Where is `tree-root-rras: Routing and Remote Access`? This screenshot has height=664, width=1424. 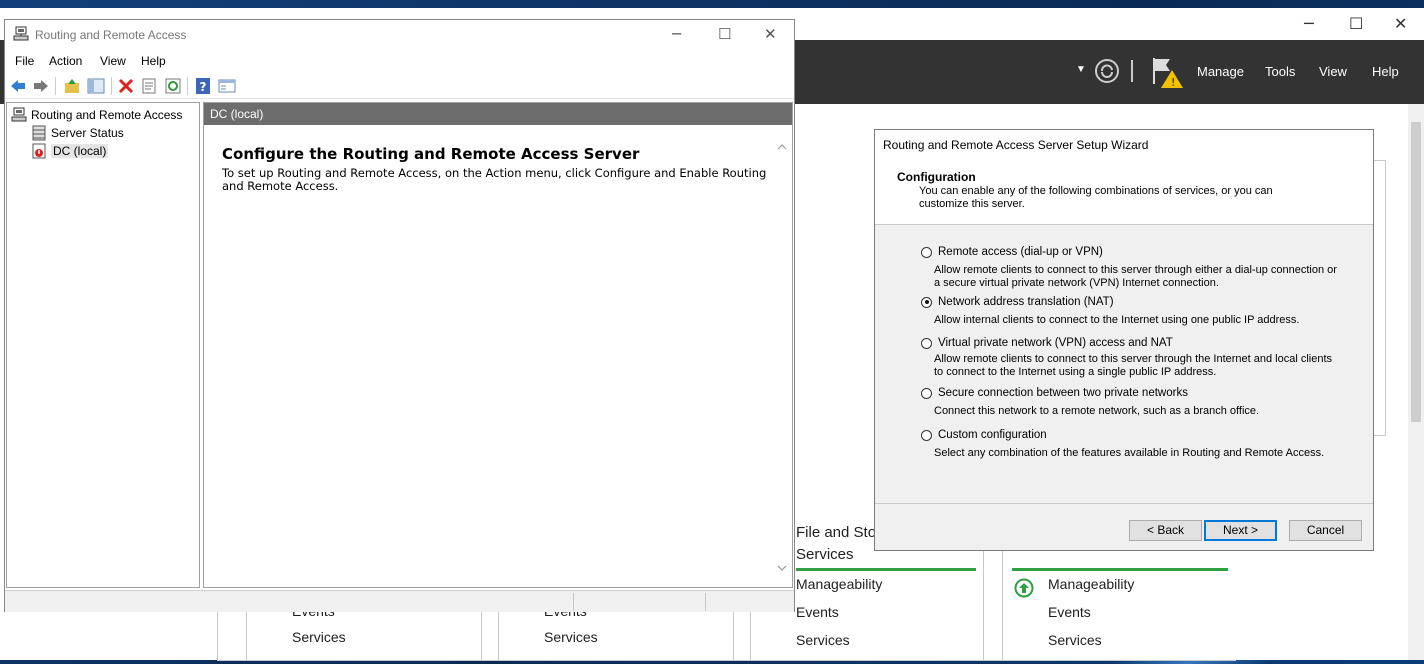 tree-root-rras: Routing and Remote Access is located at coordinates (96, 115).